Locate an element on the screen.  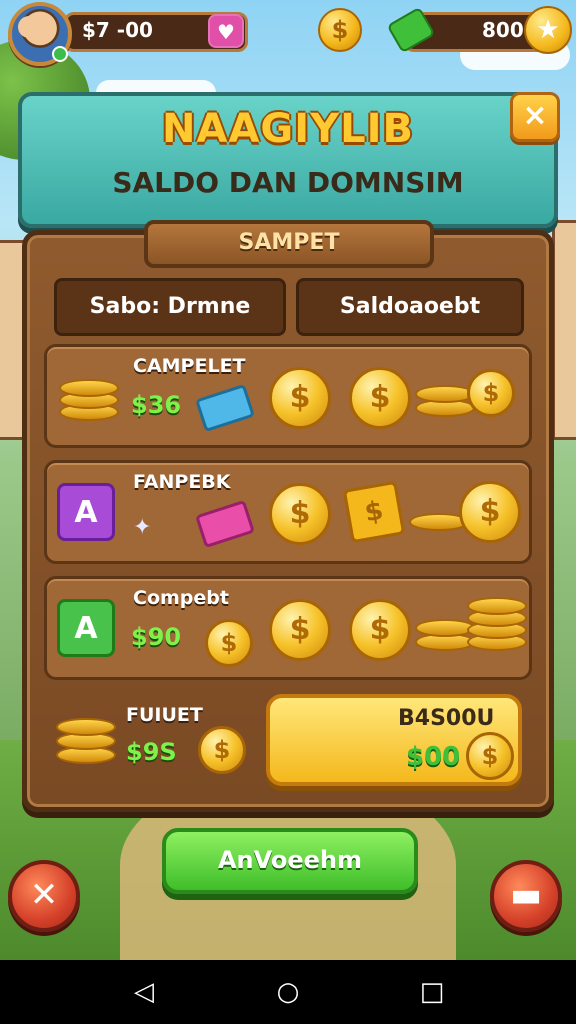
back-button: ✕ is located at coordinates (44, 896).